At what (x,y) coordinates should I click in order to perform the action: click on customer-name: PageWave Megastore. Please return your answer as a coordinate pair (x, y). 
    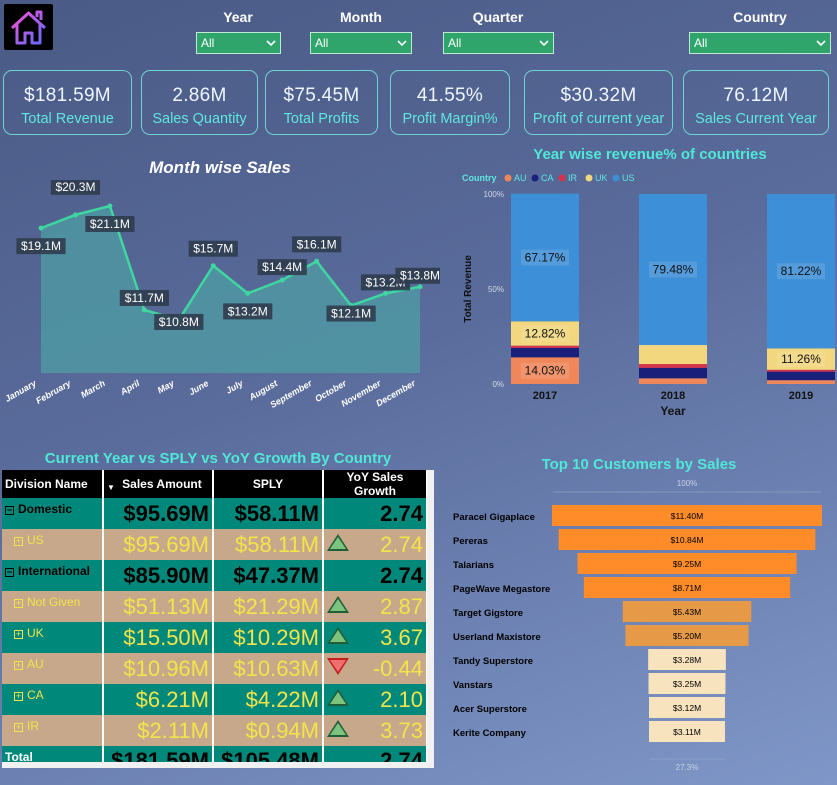
    Looking at the image, I should click on (501, 589).